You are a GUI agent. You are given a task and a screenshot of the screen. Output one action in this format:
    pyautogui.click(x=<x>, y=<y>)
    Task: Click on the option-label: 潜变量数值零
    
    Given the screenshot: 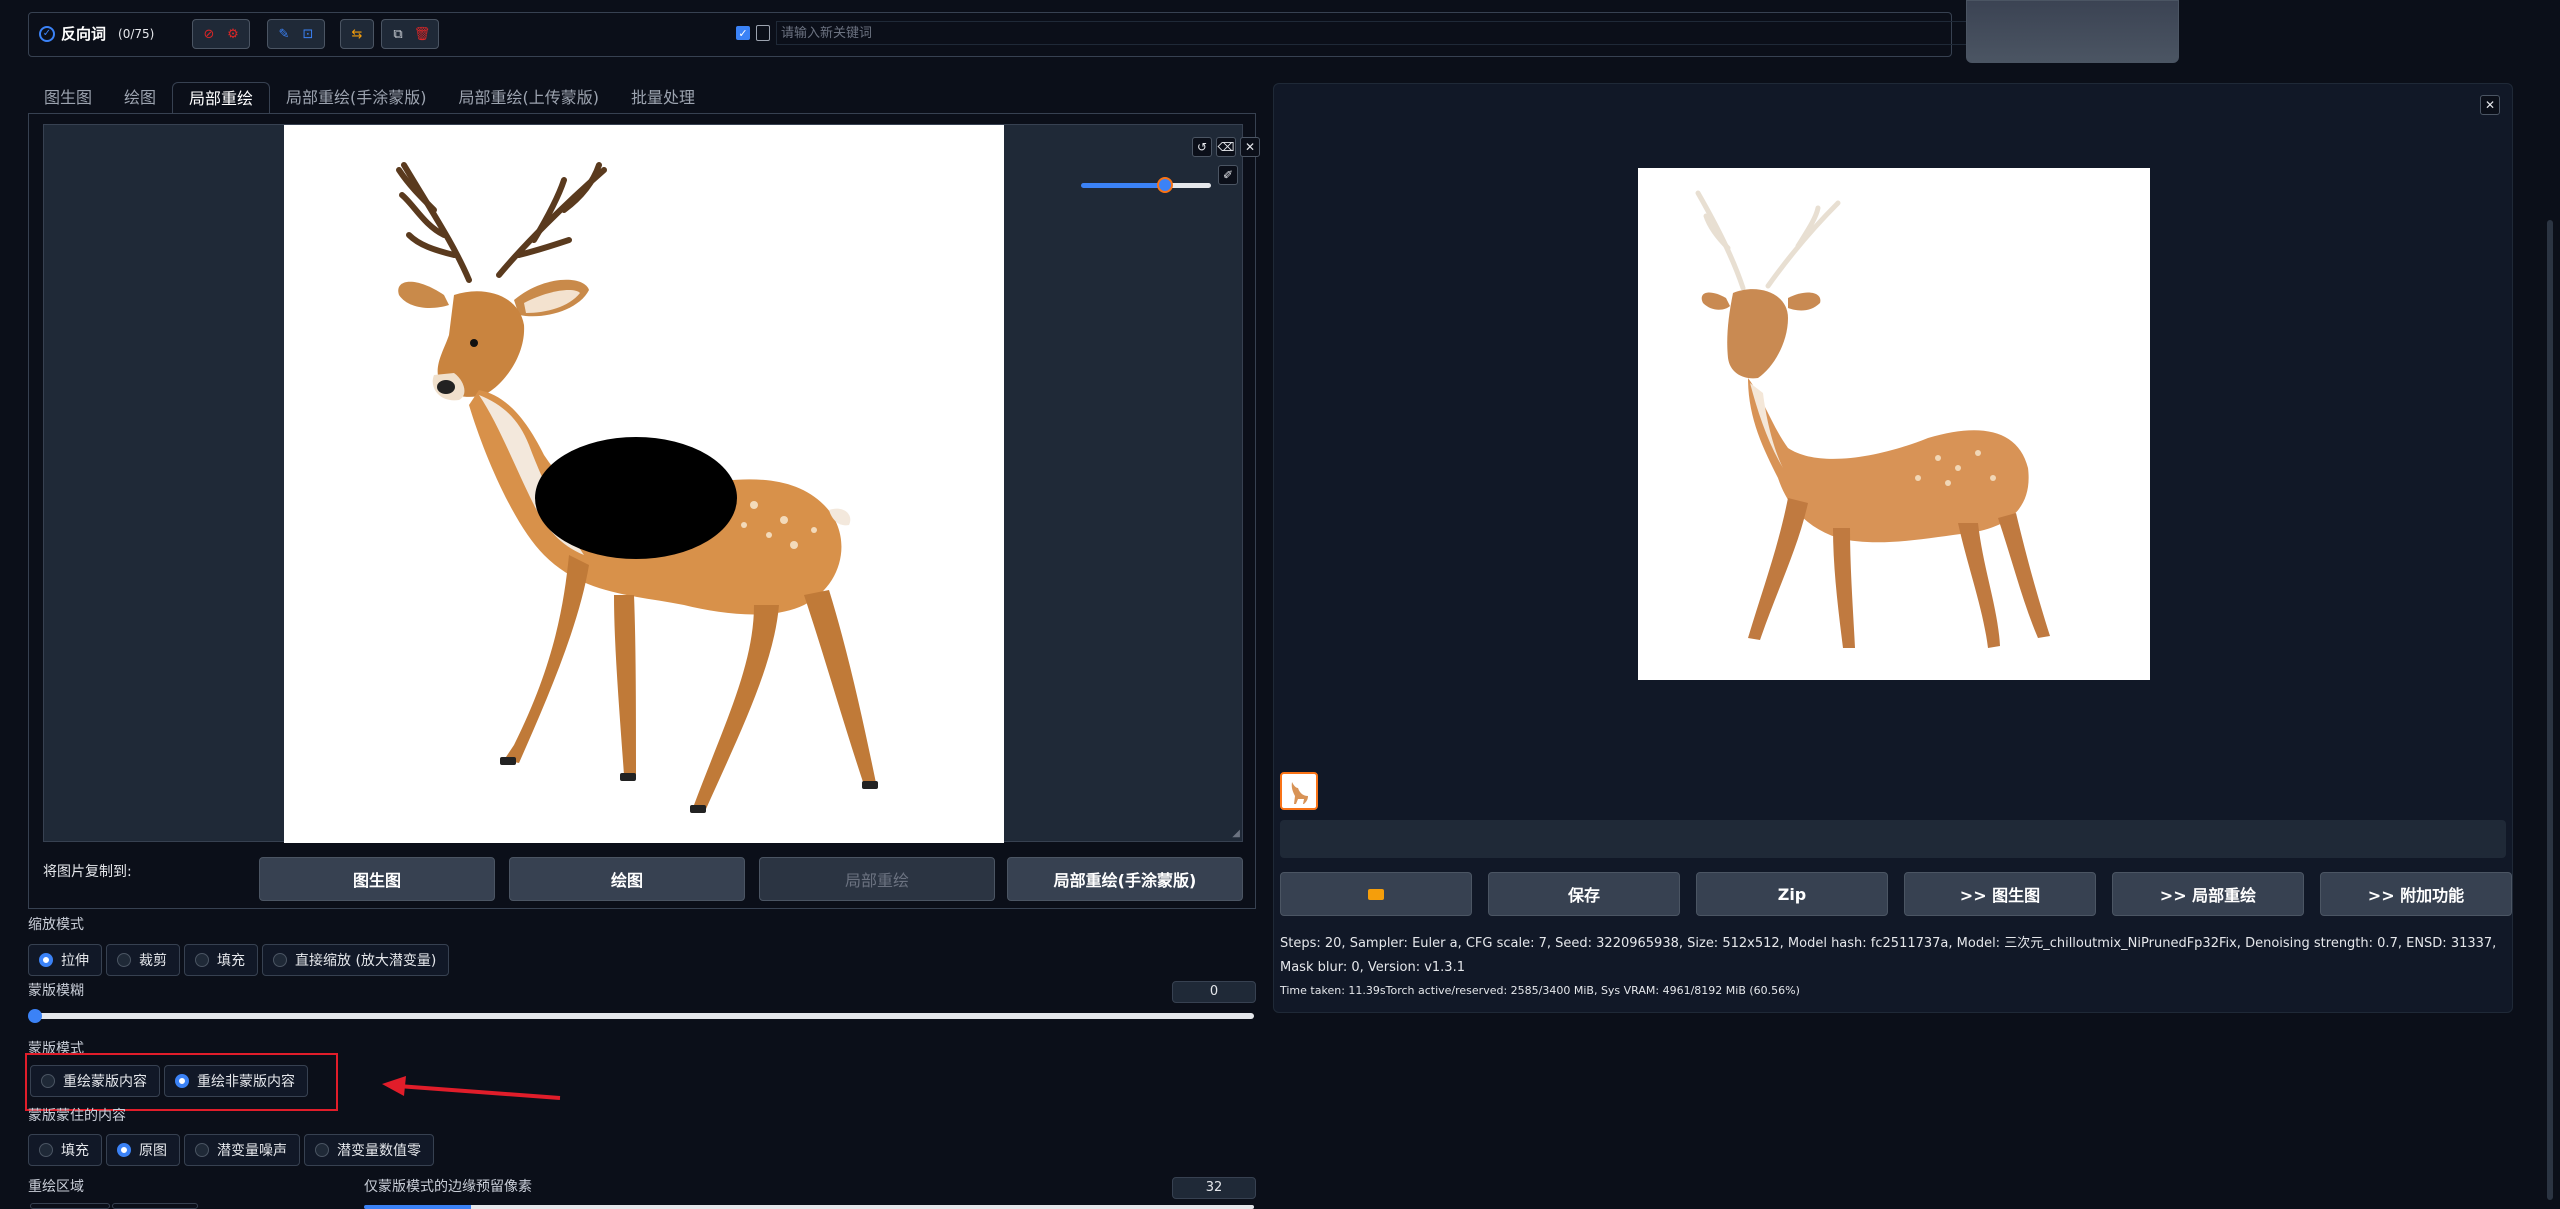 What is the action you would take?
    pyautogui.click(x=379, y=1151)
    